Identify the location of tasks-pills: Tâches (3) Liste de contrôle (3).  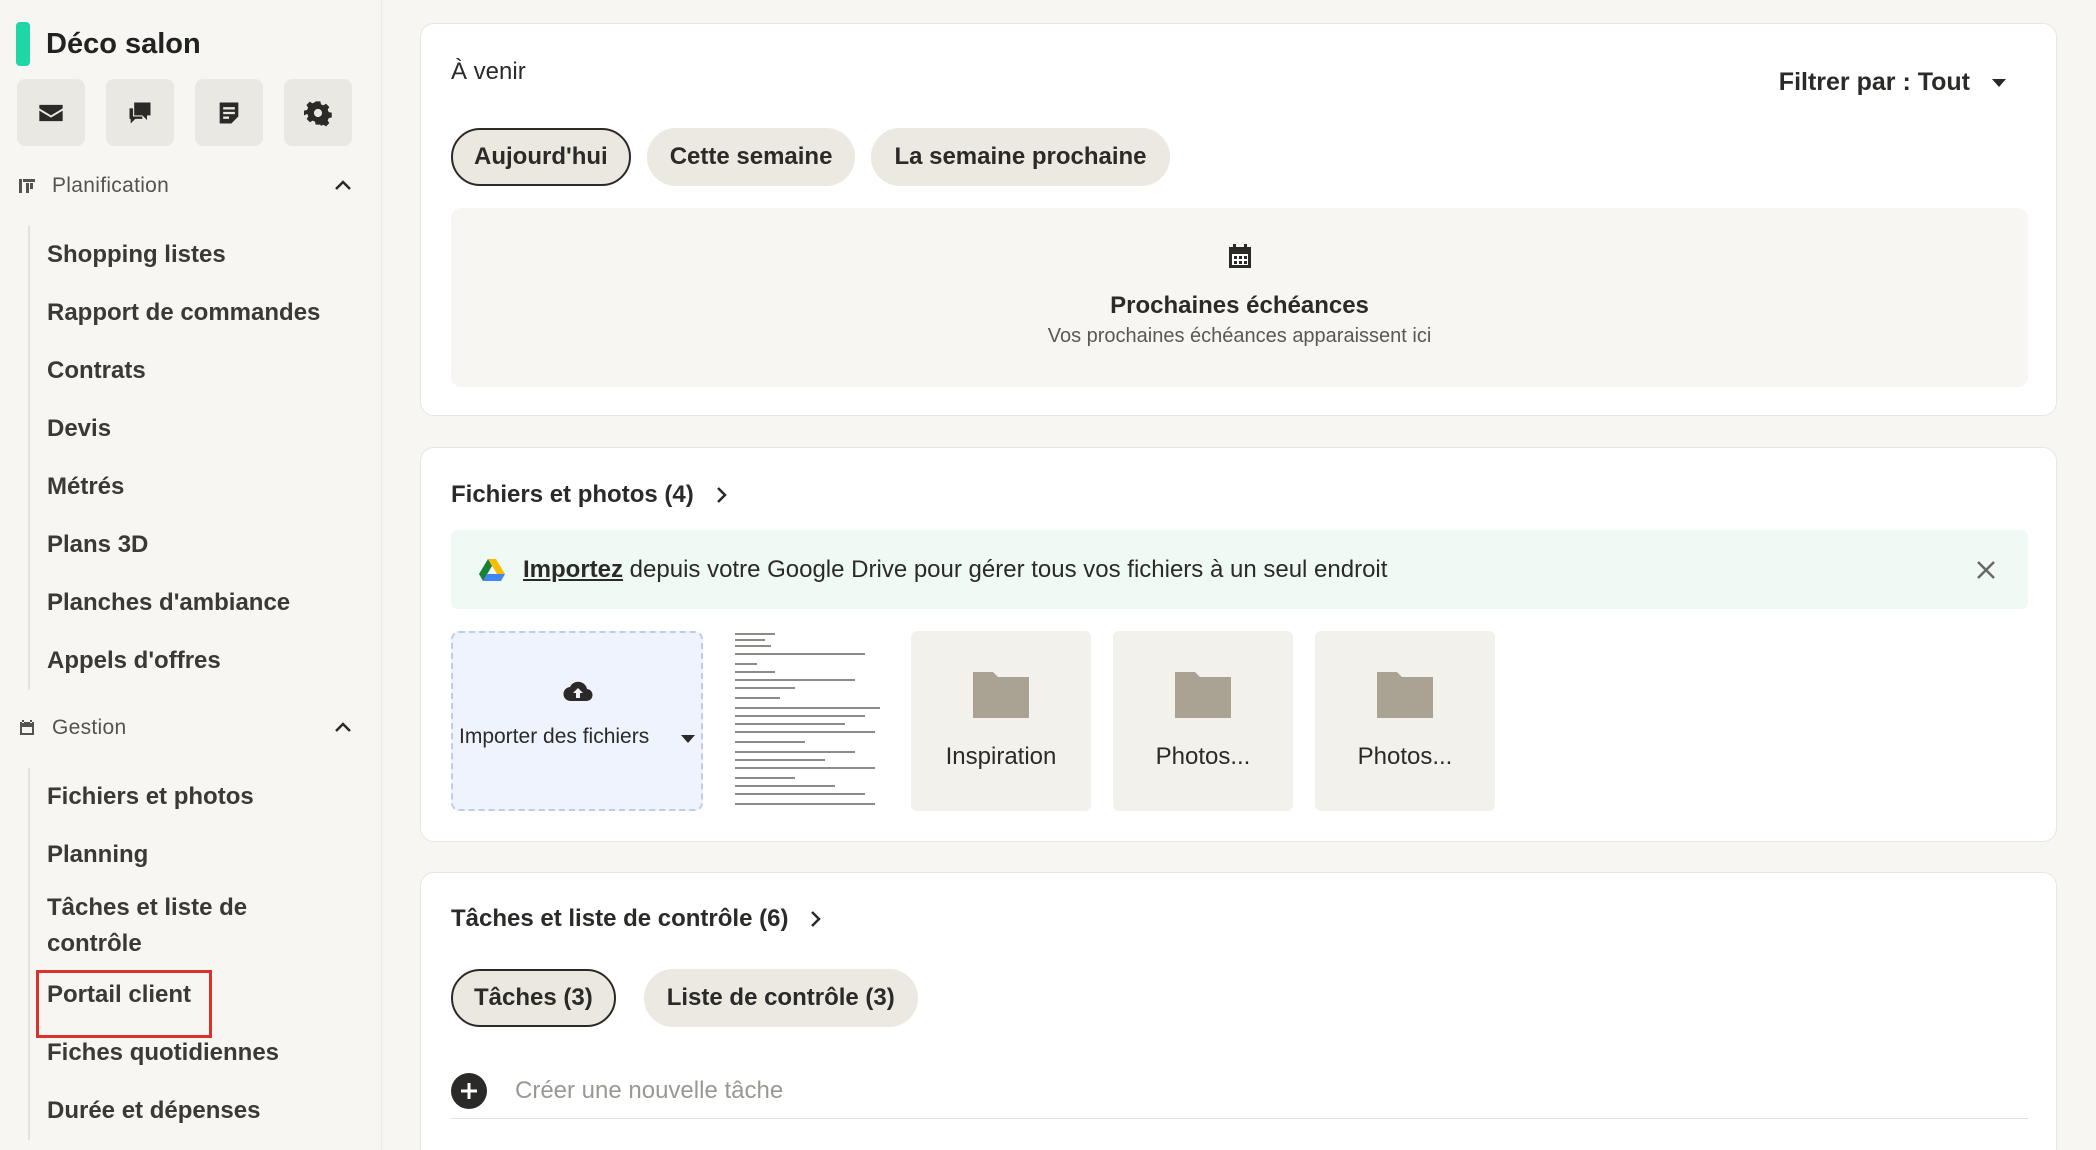
(684, 998).